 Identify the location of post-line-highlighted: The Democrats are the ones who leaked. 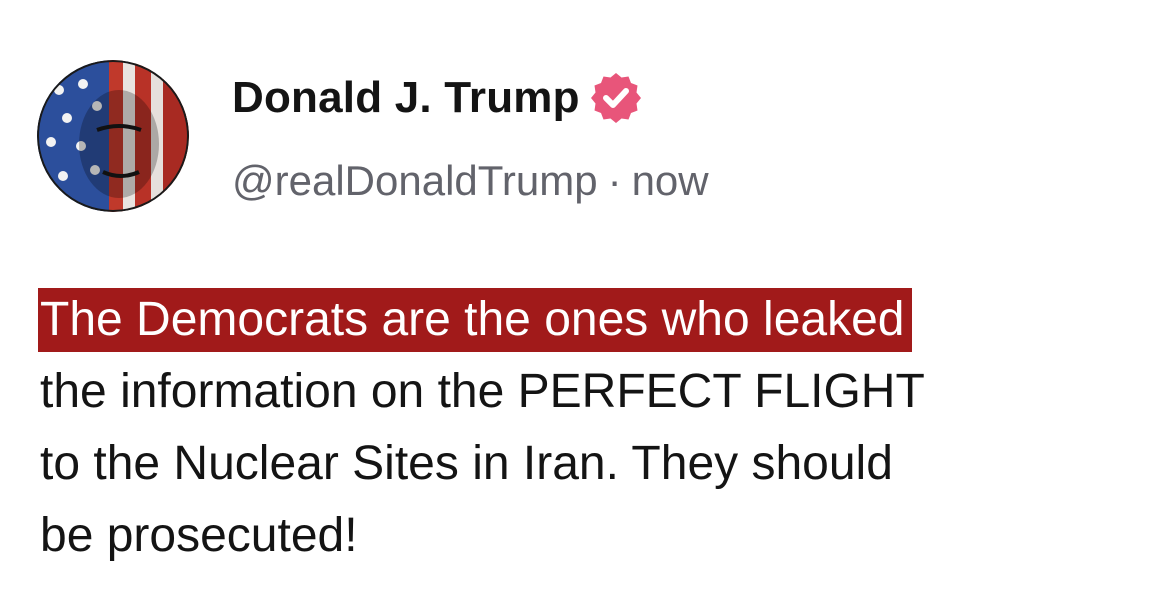
(589, 320).